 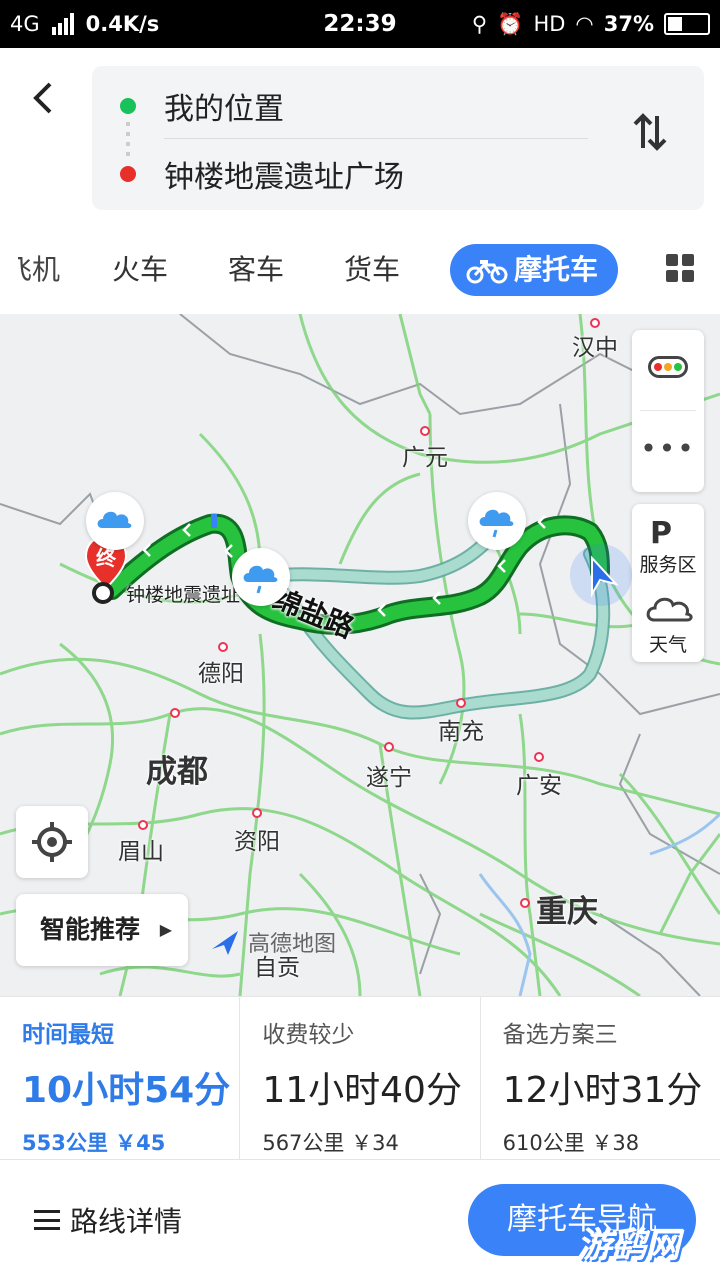 I want to click on wifi-icon: ◠, so click(x=584, y=24).